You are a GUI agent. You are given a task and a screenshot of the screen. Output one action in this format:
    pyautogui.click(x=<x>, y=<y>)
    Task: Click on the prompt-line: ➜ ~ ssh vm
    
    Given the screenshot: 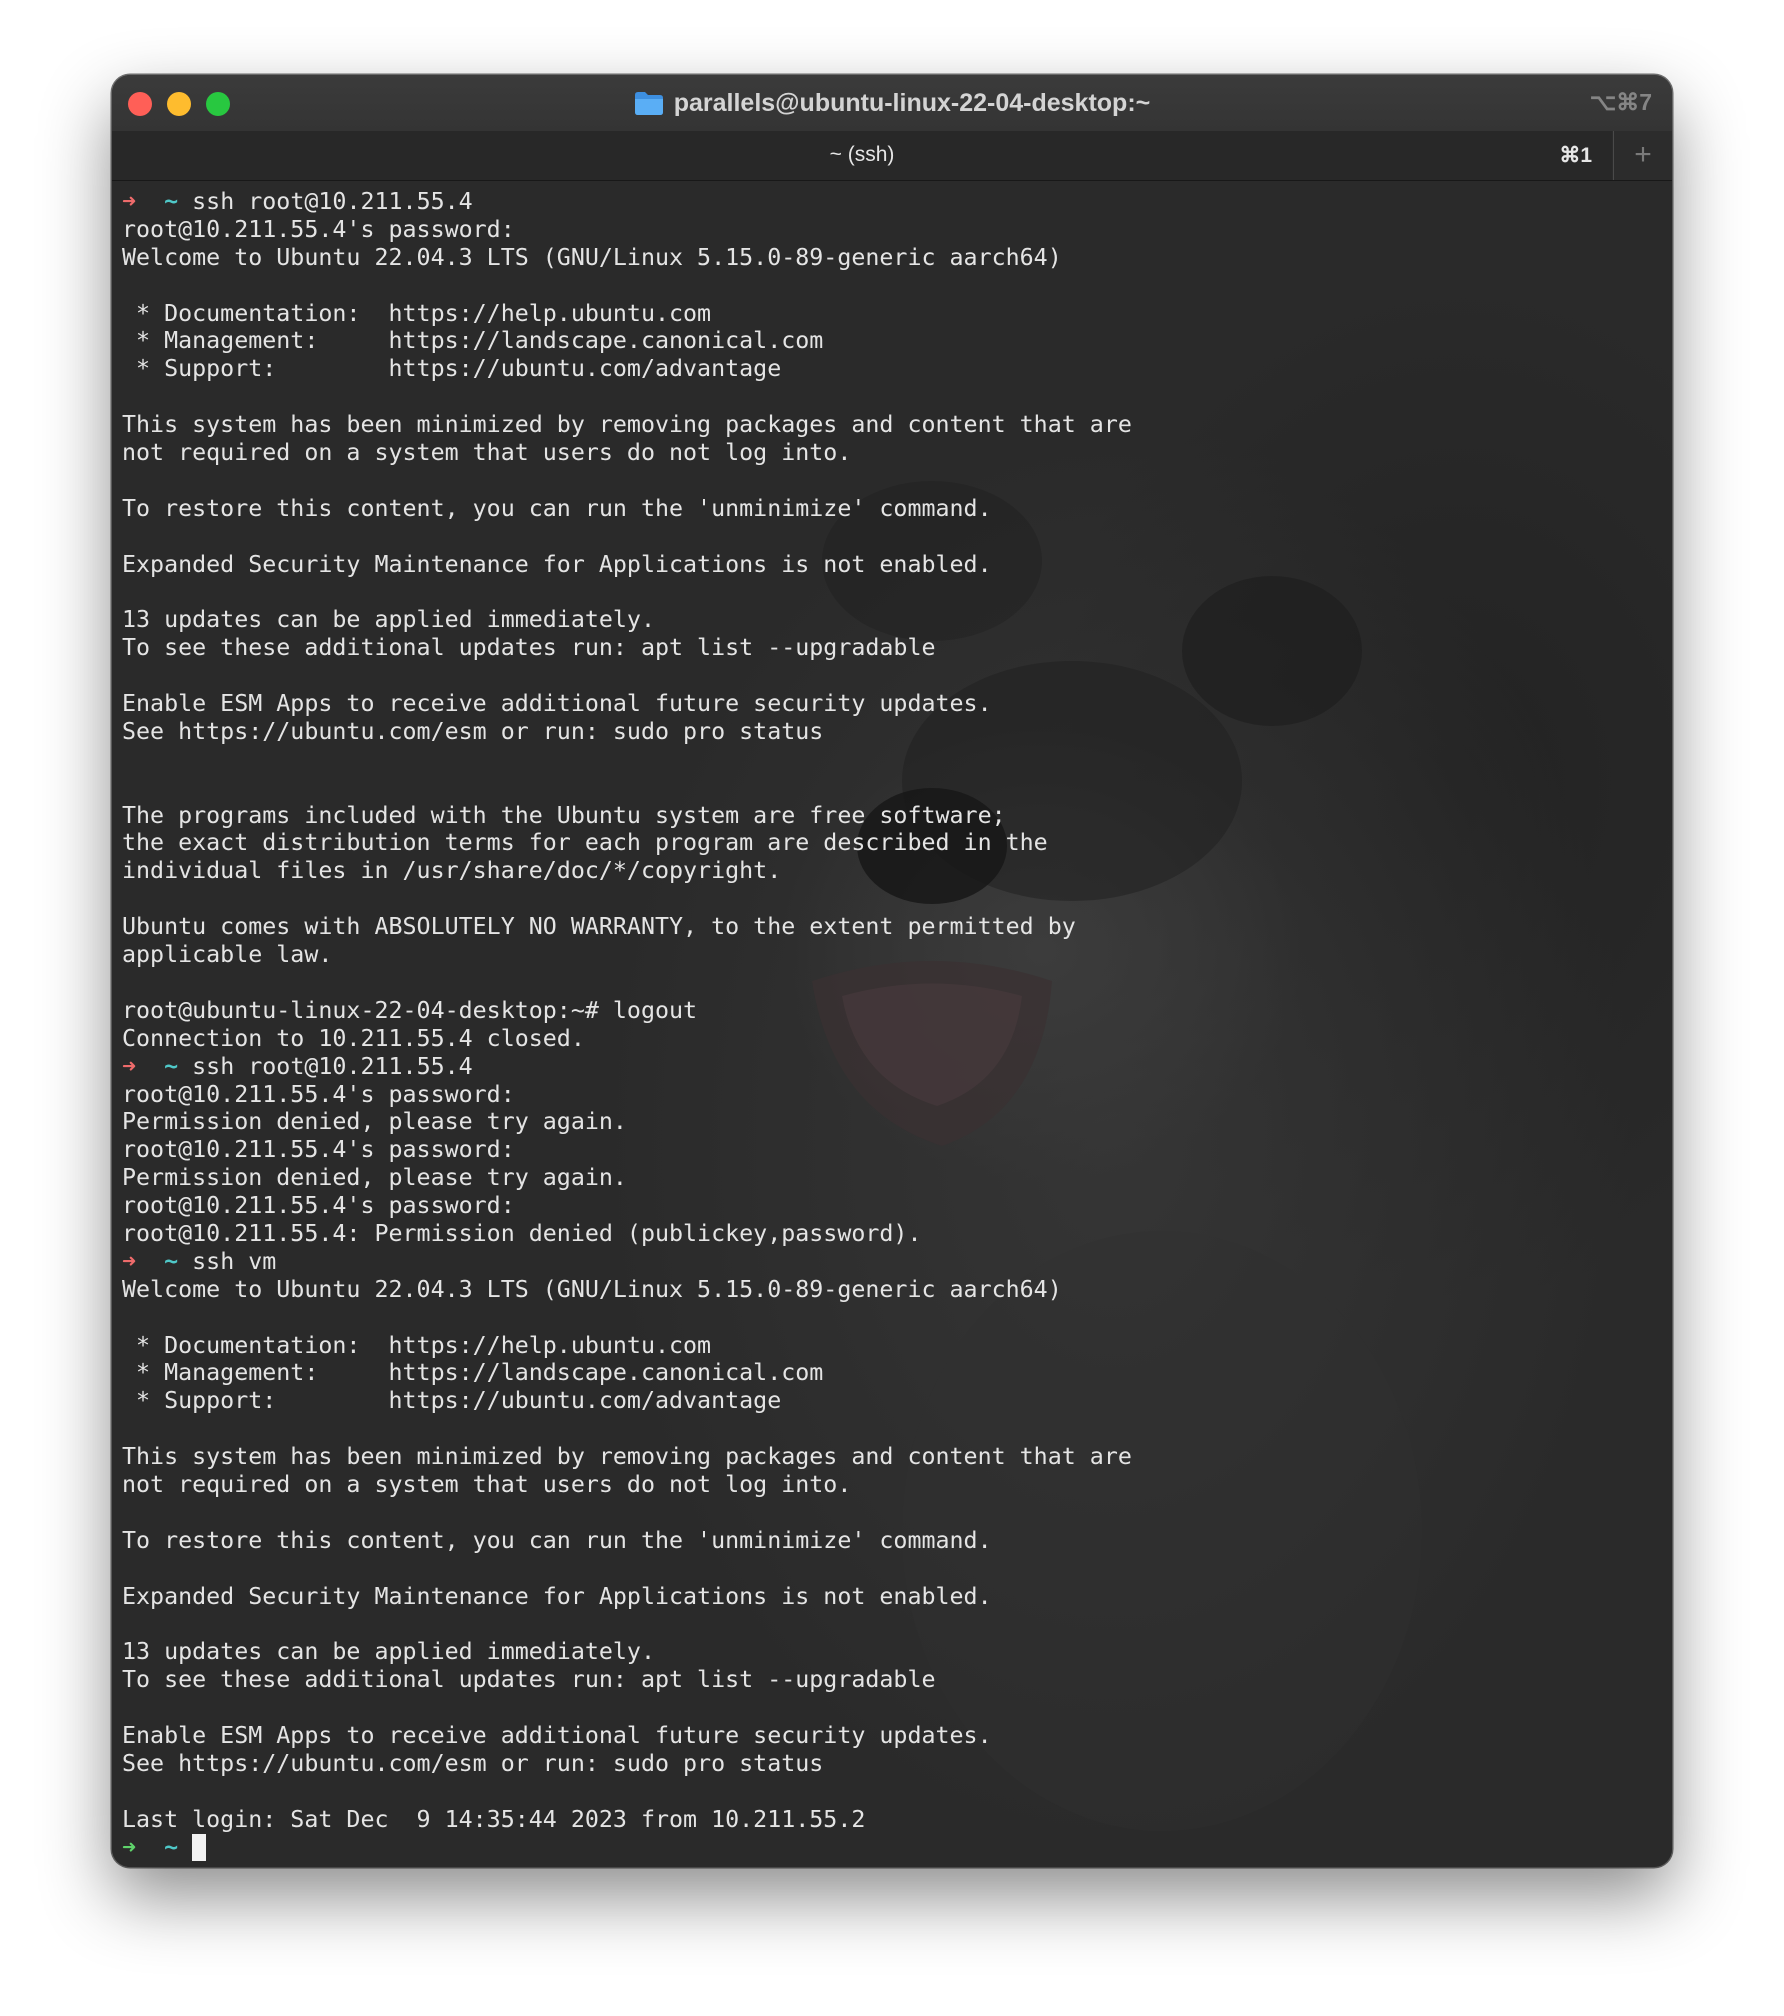 What is the action you would take?
    pyautogui.click(x=627, y=1262)
    